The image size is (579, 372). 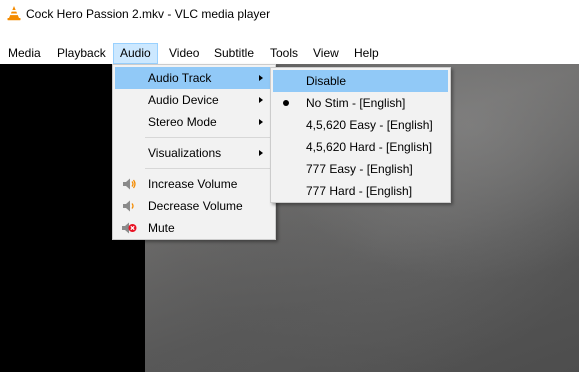 I want to click on track-no-stim-item: No Stim - [English], so click(x=360, y=103).